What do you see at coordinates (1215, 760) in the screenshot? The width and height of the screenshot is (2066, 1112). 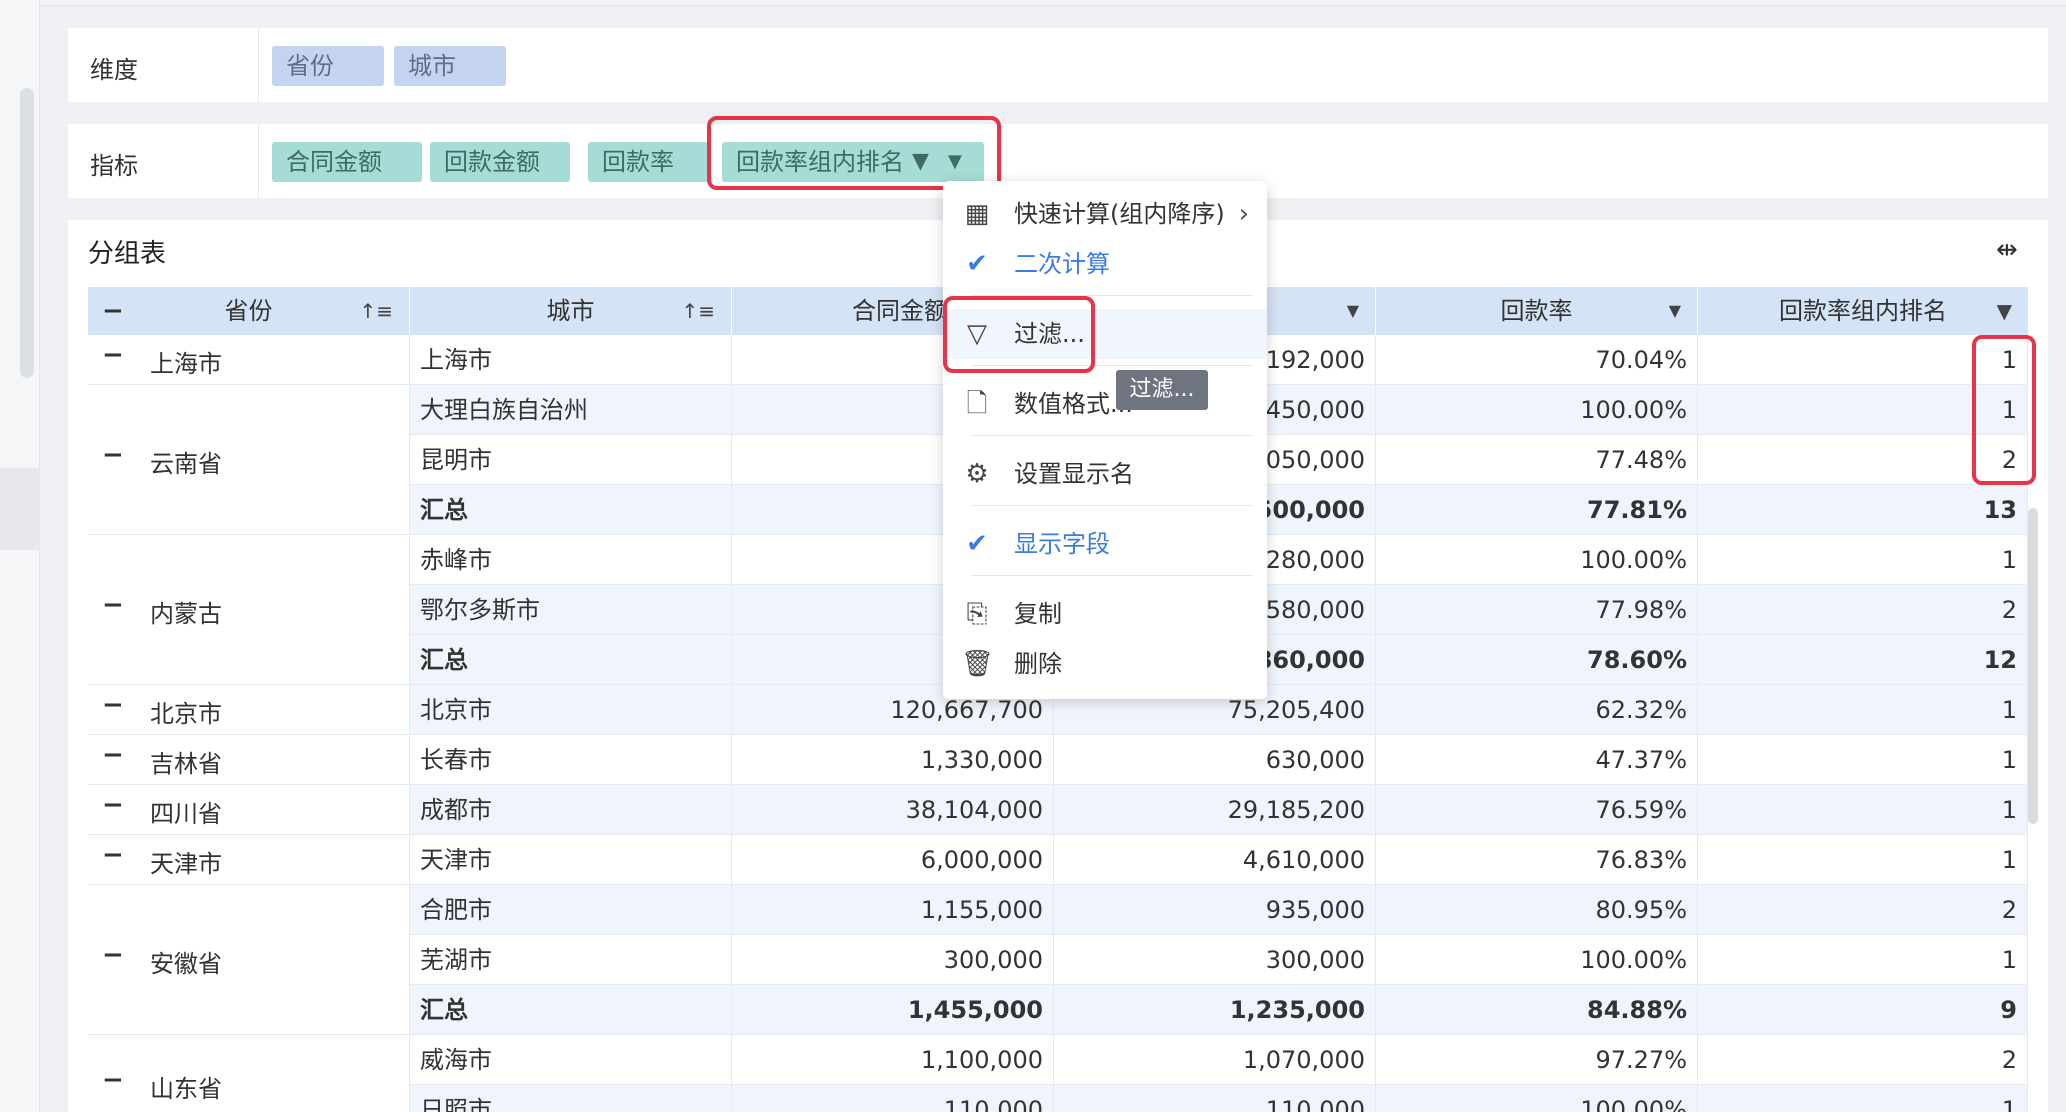 I see `table-cell-payment: 630,000` at bounding box center [1215, 760].